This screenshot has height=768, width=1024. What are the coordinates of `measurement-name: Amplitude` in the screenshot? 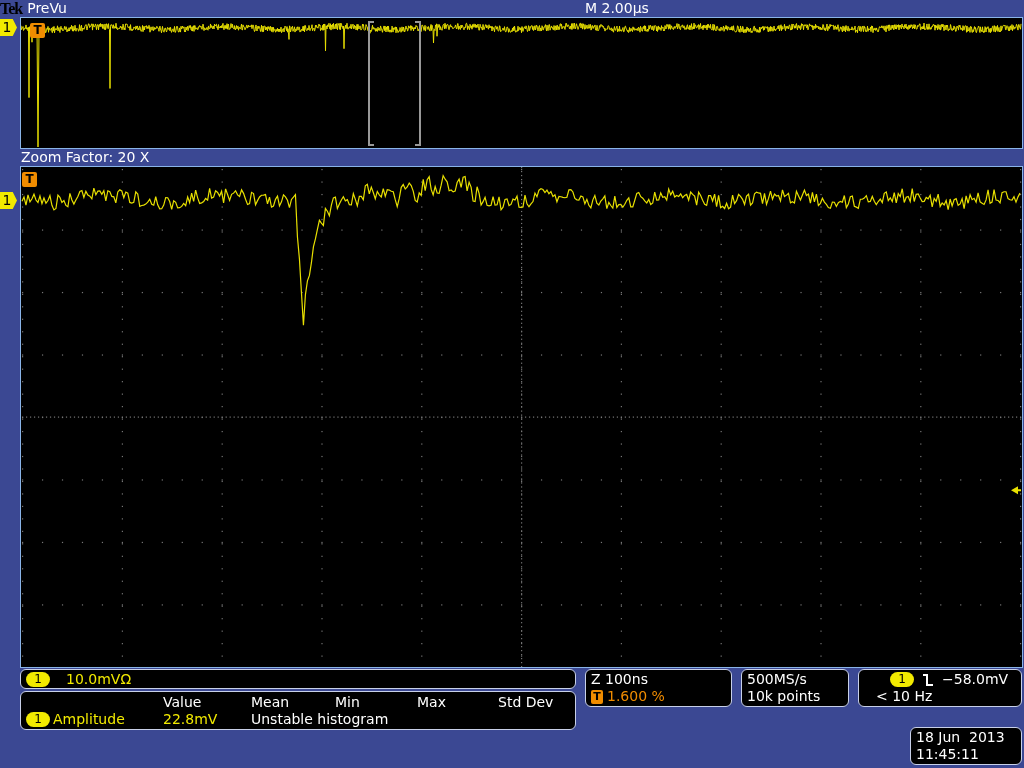 It's located at (89, 719).